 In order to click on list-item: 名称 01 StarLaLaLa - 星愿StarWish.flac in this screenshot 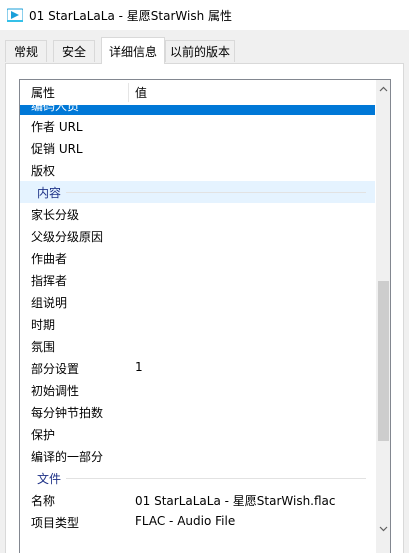, I will do `click(197, 500)`.